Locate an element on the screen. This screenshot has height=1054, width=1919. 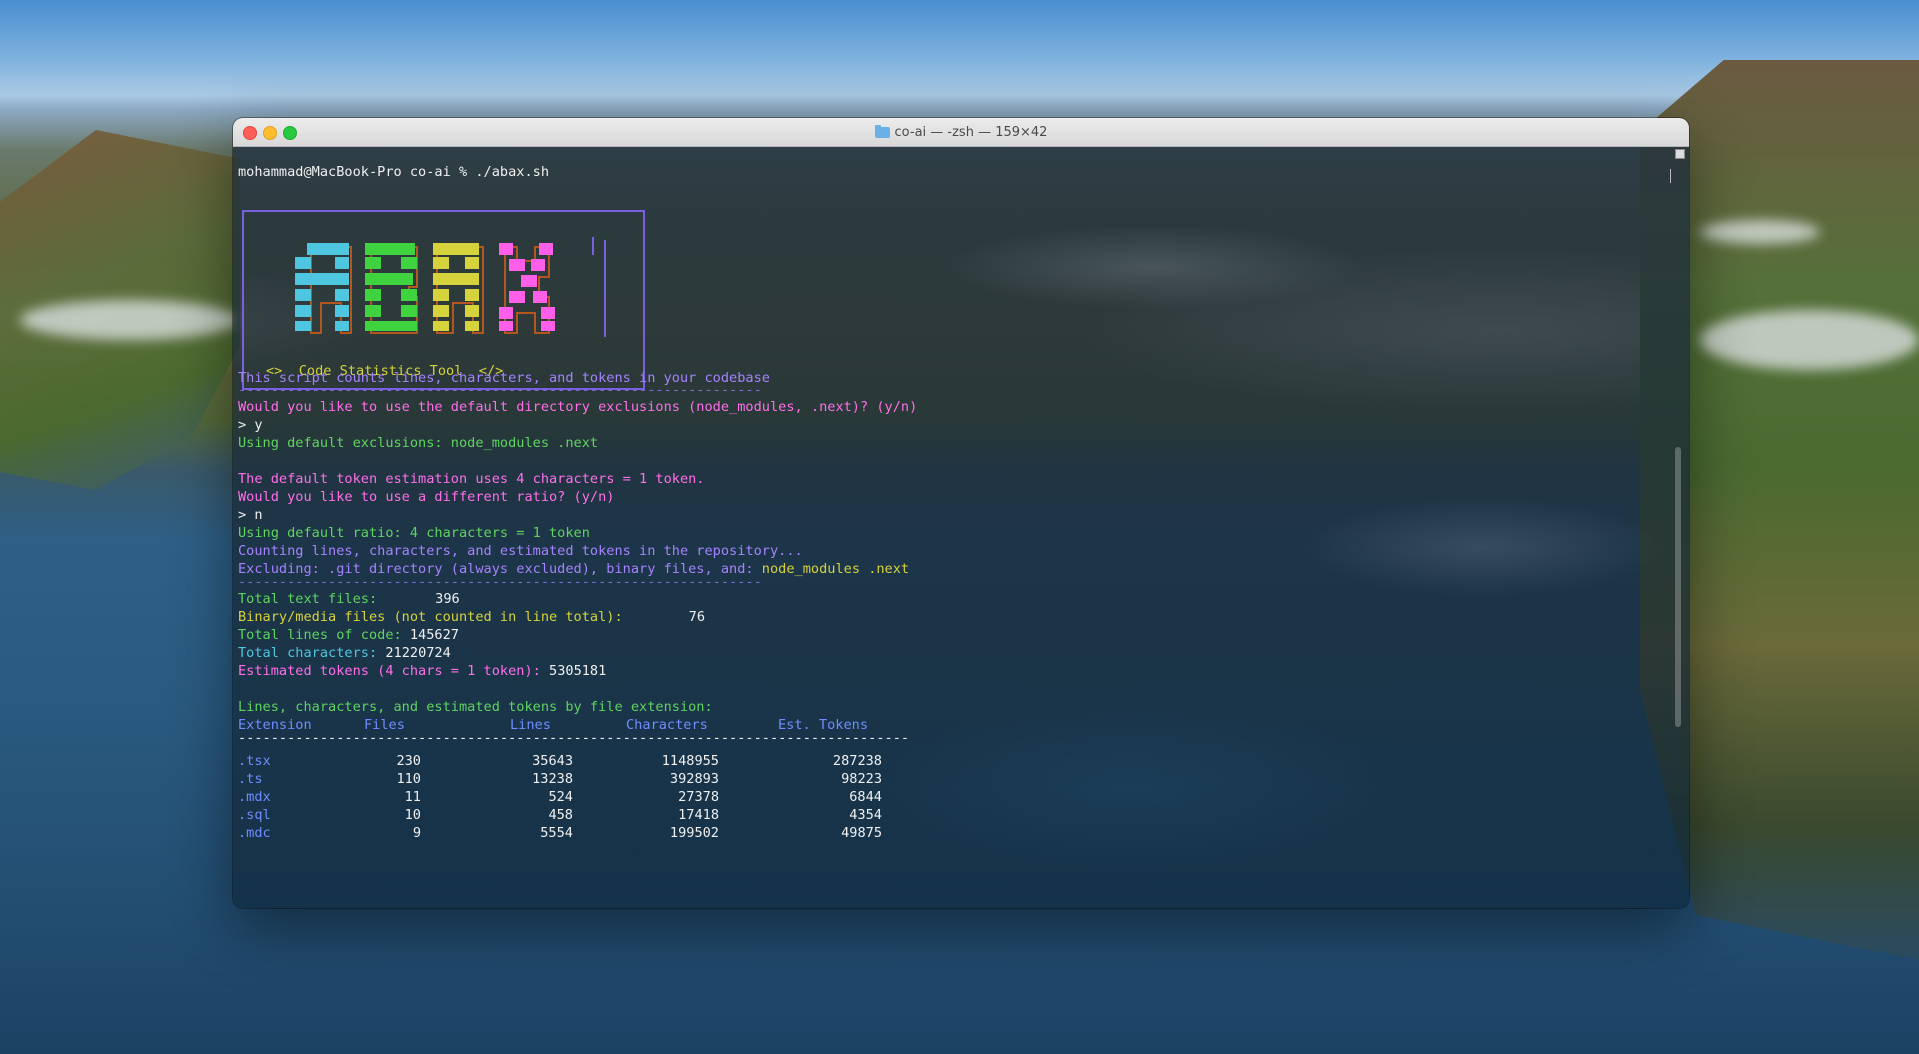
cell-lines: 524 is located at coordinates (560, 797).